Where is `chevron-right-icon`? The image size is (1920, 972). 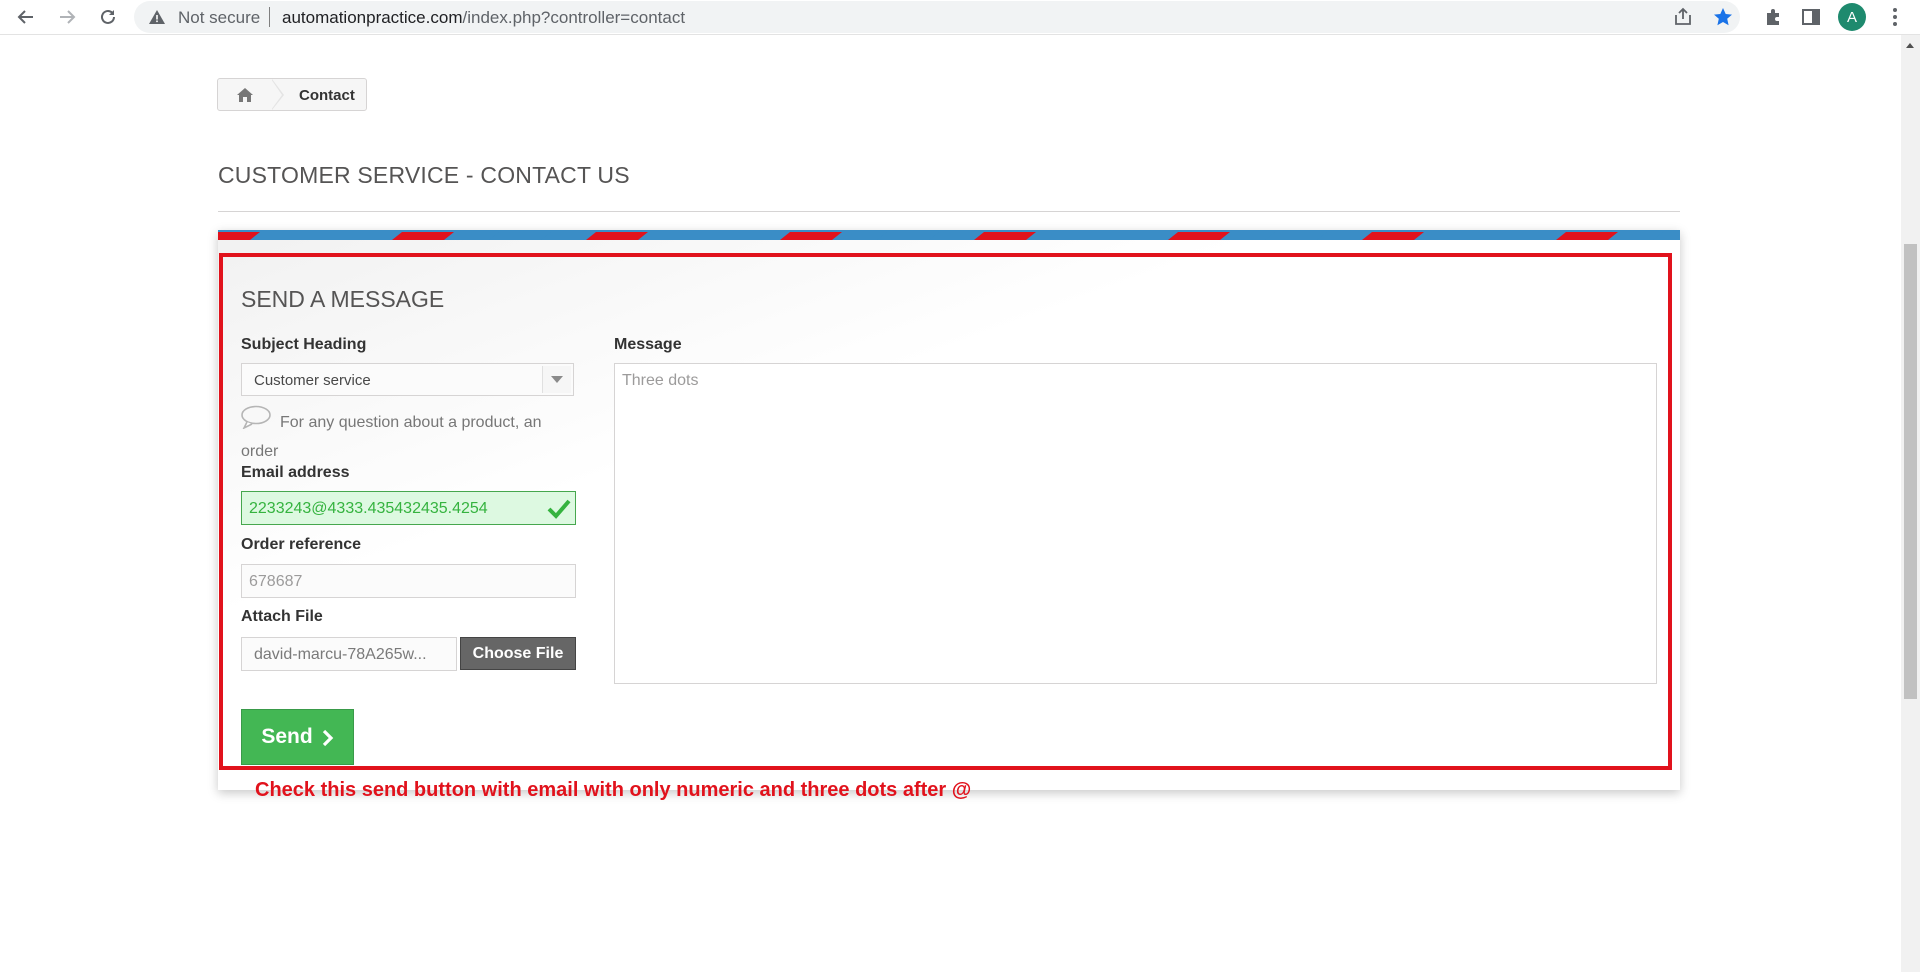
chevron-right-icon is located at coordinates (327, 737).